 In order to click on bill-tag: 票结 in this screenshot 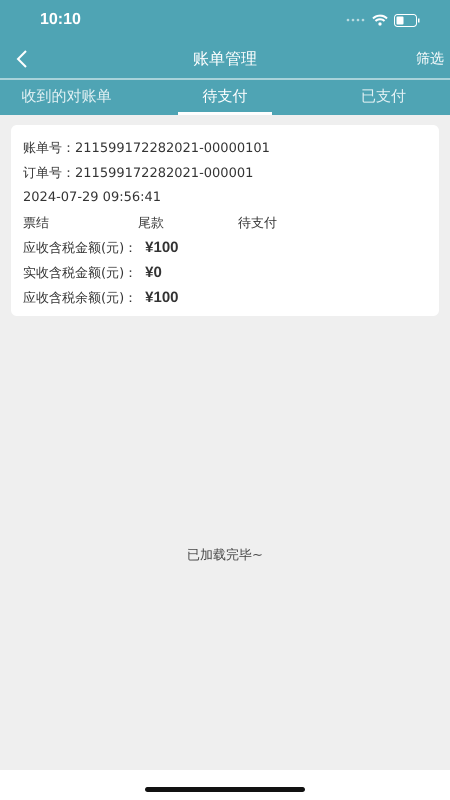, I will do `click(80, 223)`.